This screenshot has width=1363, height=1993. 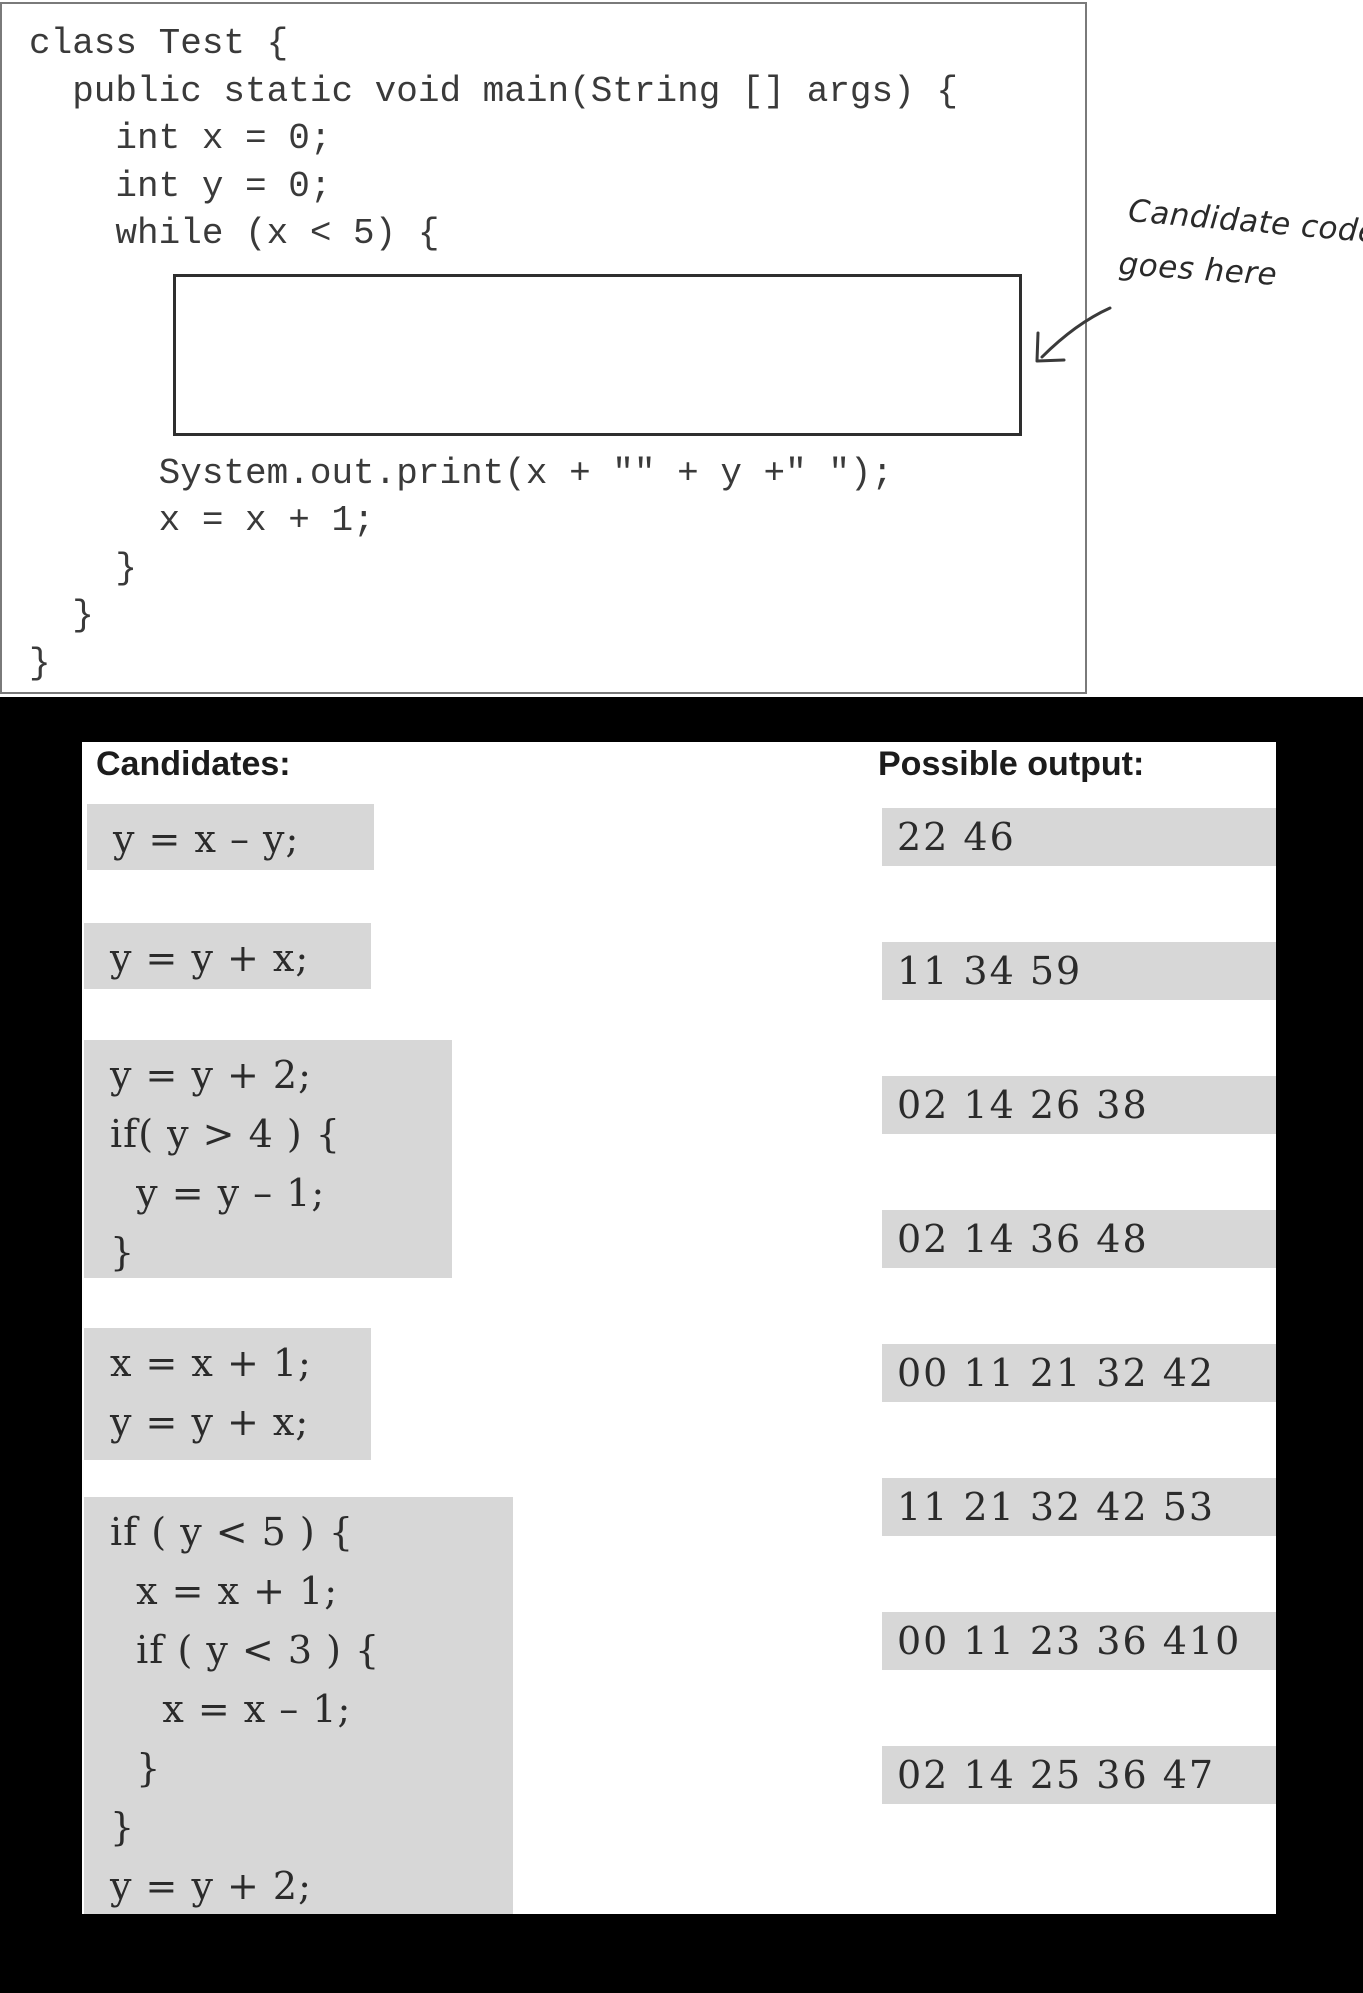 What do you see at coordinates (206, 839) in the screenshot?
I see `candidate-code-line: y = x – y;` at bounding box center [206, 839].